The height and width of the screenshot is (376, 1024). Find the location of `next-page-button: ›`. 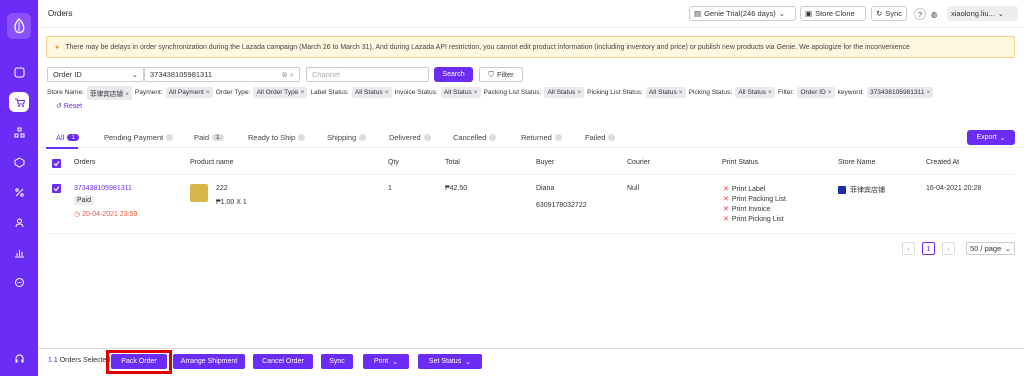

next-page-button: › is located at coordinates (948, 248).